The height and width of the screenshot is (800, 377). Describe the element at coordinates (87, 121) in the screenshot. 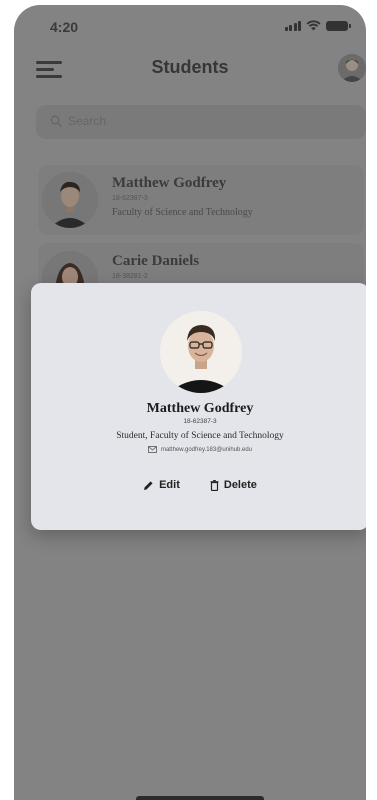

I see `search-placeholder: Search` at that location.